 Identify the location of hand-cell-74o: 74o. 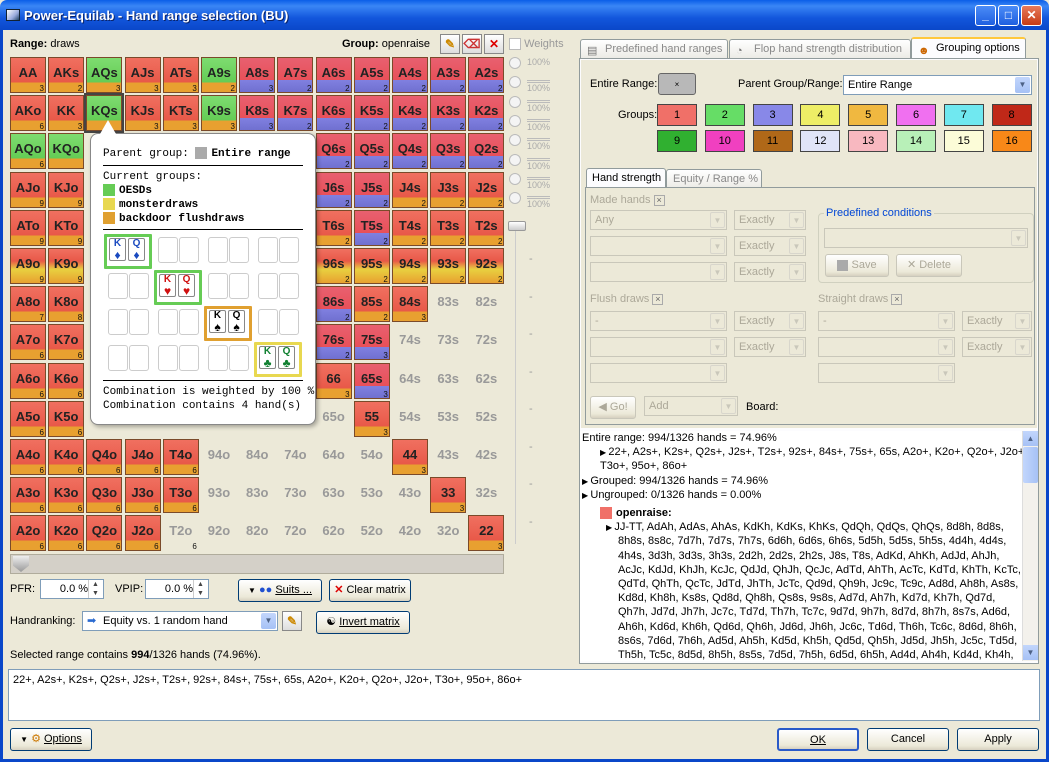
(295, 457).